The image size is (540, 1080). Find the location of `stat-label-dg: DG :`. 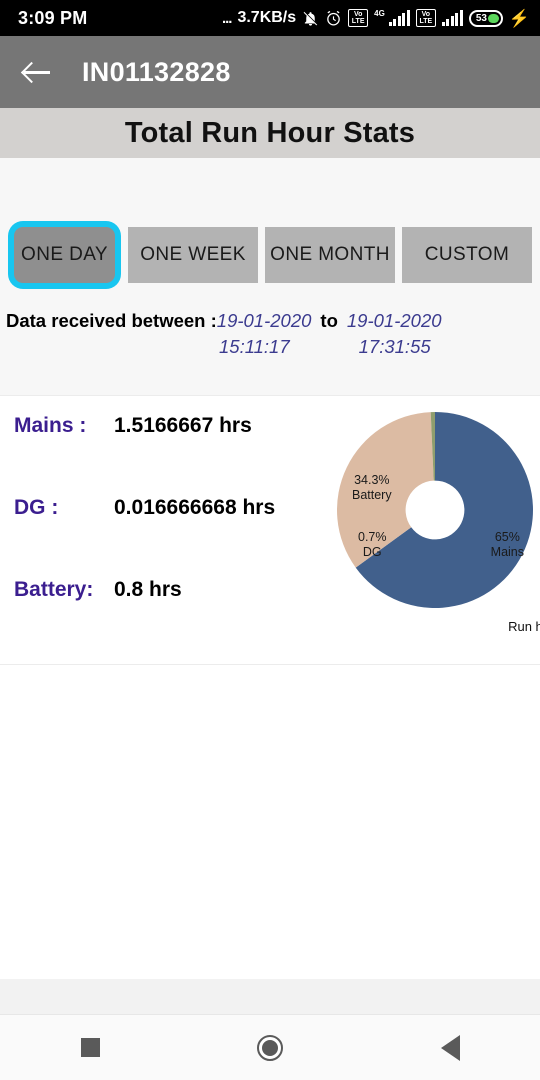

stat-label-dg: DG : is located at coordinates (36, 507).